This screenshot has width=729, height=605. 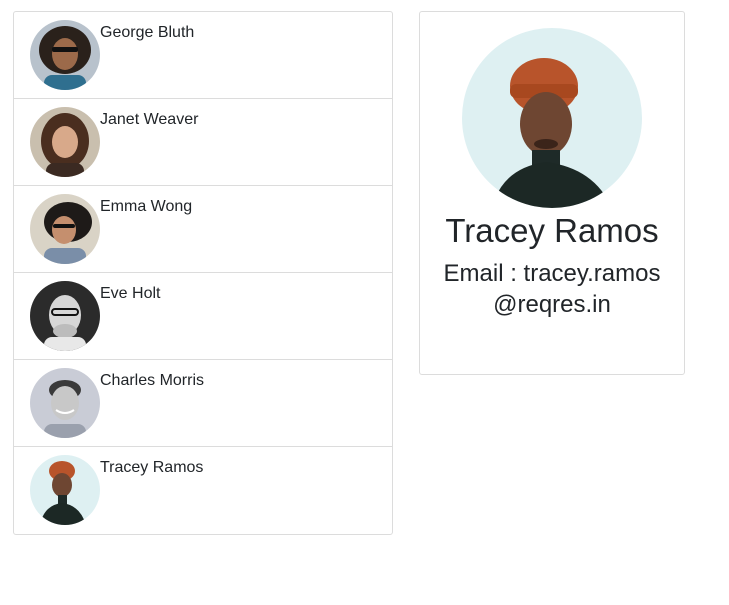 I want to click on user-name: Tracey Ramos, so click(x=152, y=467).